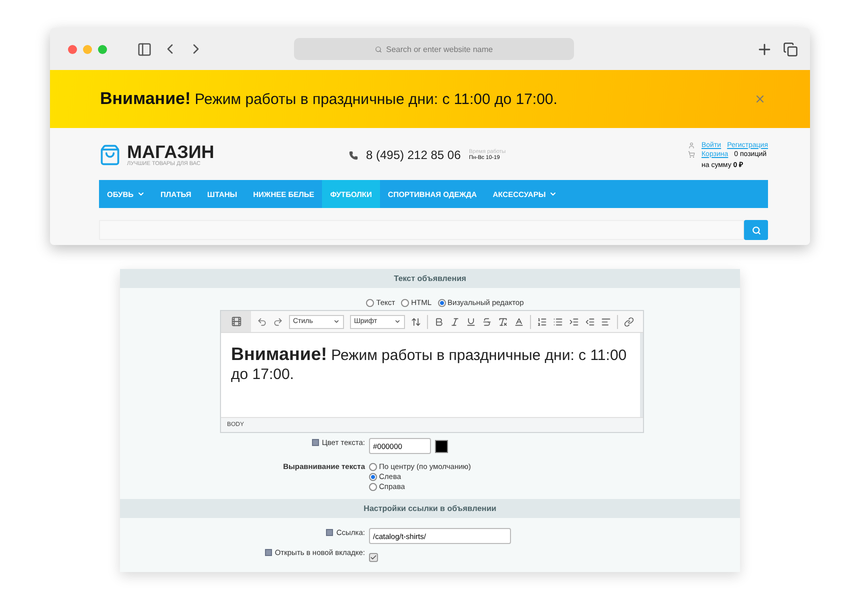 Image resolution: width=860 pixels, height=600 pixels. Describe the element at coordinates (110, 155) in the screenshot. I see `bag-icon` at that location.